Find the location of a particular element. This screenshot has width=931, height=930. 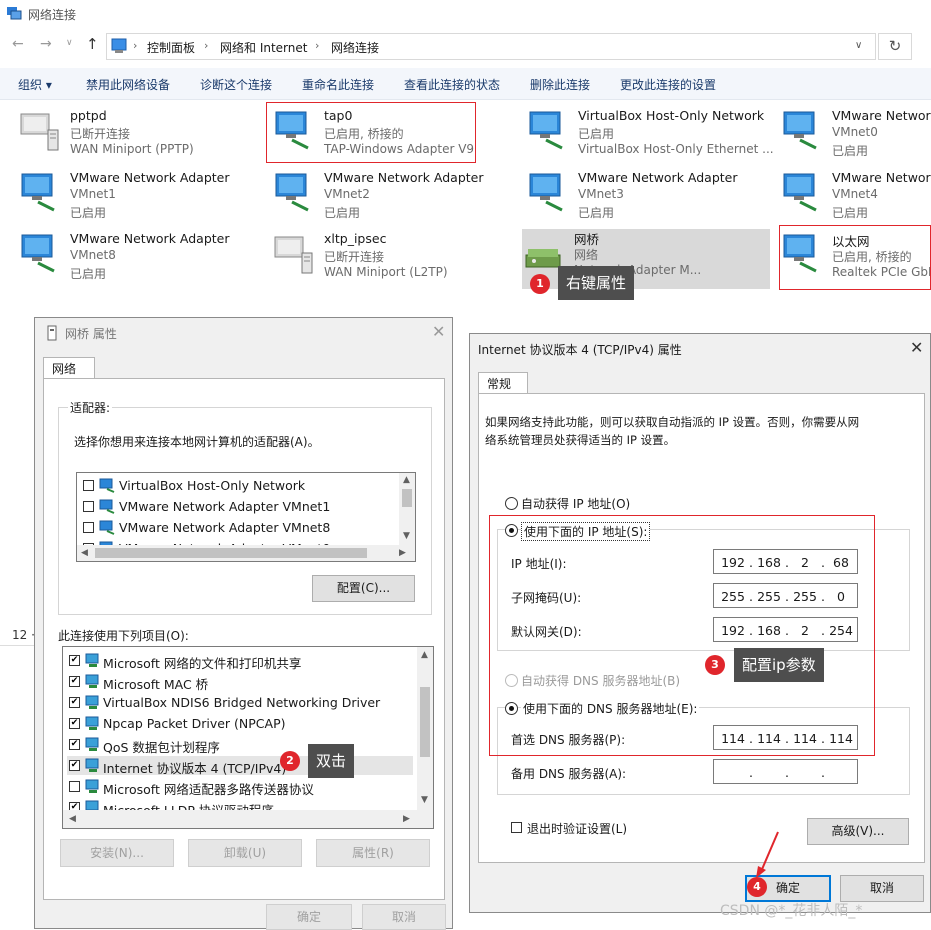

recent-dropdown-icon: ∨ is located at coordinates (69, 43).